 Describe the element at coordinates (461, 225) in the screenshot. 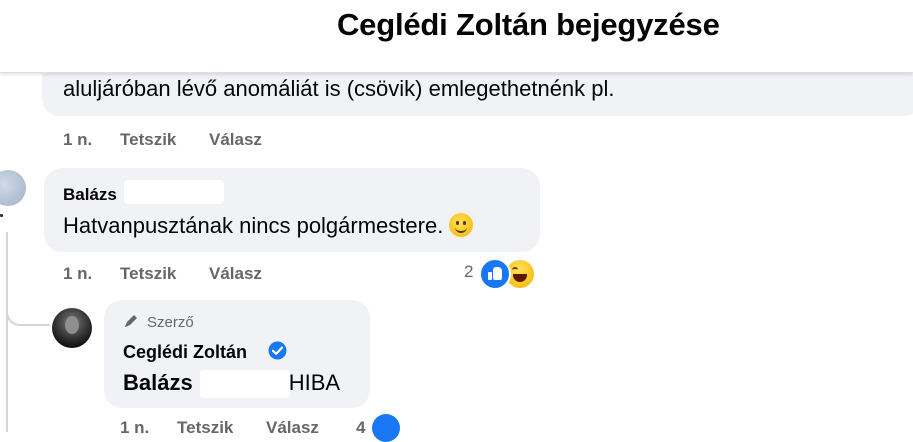

I see `smiley-emoji-icon` at that location.